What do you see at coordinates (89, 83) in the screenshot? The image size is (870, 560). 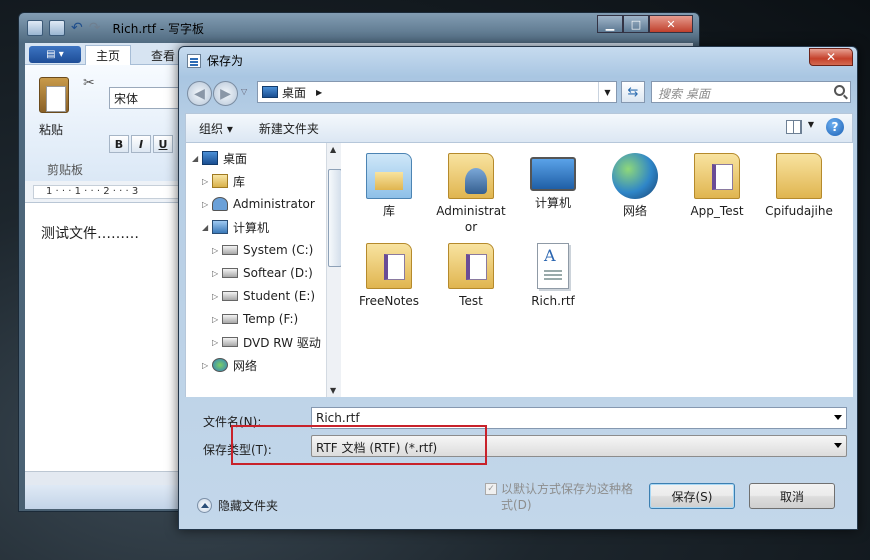 I see `cut-icon: ✂` at bounding box center [89, 83].